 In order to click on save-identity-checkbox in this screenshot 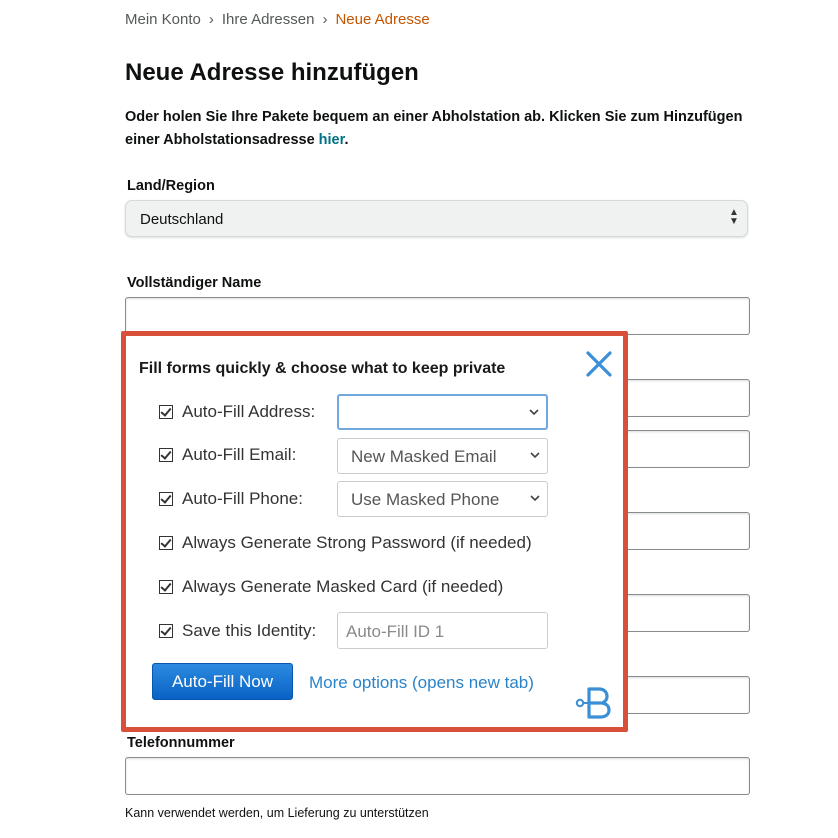, I will do `click(166, 631)`.